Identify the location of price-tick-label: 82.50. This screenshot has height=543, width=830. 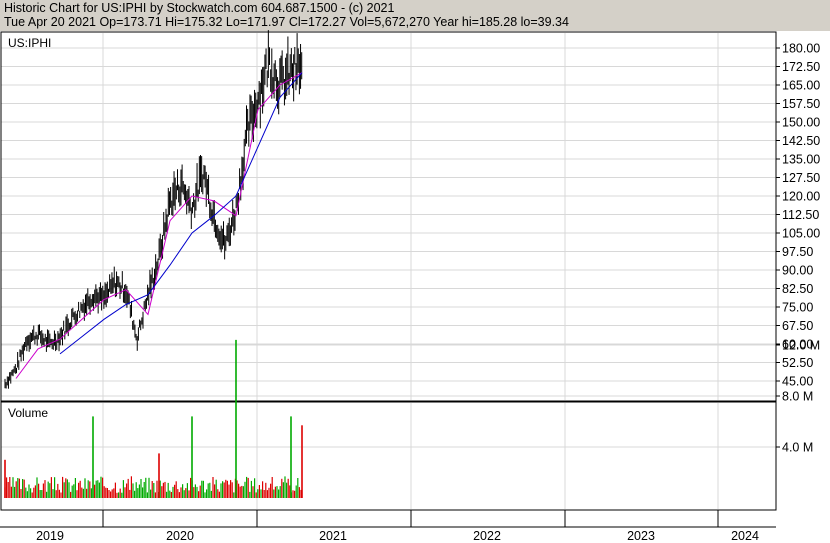
(797, 289).